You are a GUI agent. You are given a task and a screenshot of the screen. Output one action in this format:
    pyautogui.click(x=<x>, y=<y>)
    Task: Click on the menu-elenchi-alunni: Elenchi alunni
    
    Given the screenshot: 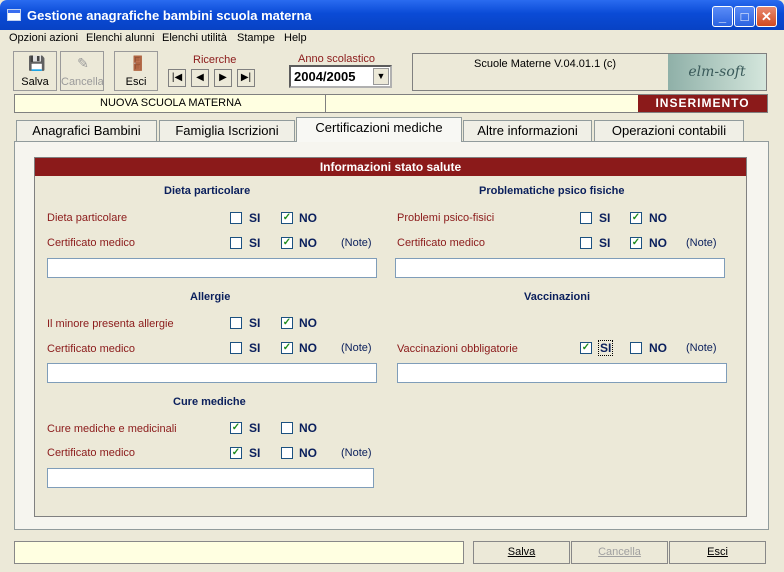 What is the action you would take?
    pyautogui.click(x=120, y=38)
    